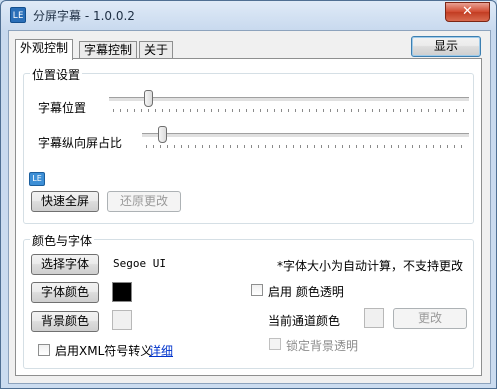  Describe the element at coordinates (257, 290) in the screenshot. I see `enable-transparency-checkbox` at that location.